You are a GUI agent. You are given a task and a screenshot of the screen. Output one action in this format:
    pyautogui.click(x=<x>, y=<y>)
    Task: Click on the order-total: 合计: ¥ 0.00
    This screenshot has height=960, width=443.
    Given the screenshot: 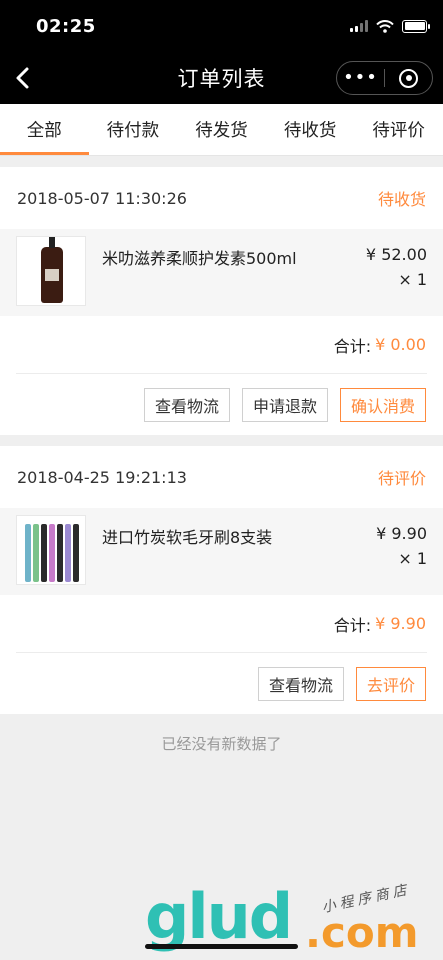 What is the action you would take?
    pyautogui.click(x=221, y=345)
    